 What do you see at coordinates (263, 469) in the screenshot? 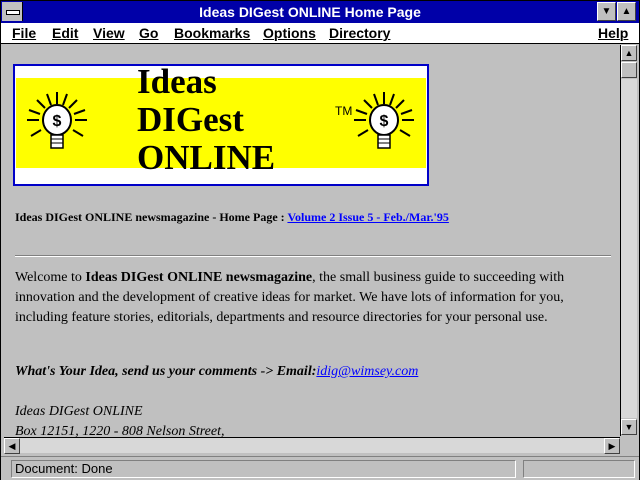
I see `status-text: Document: Done` at bounding box center [263, 469].